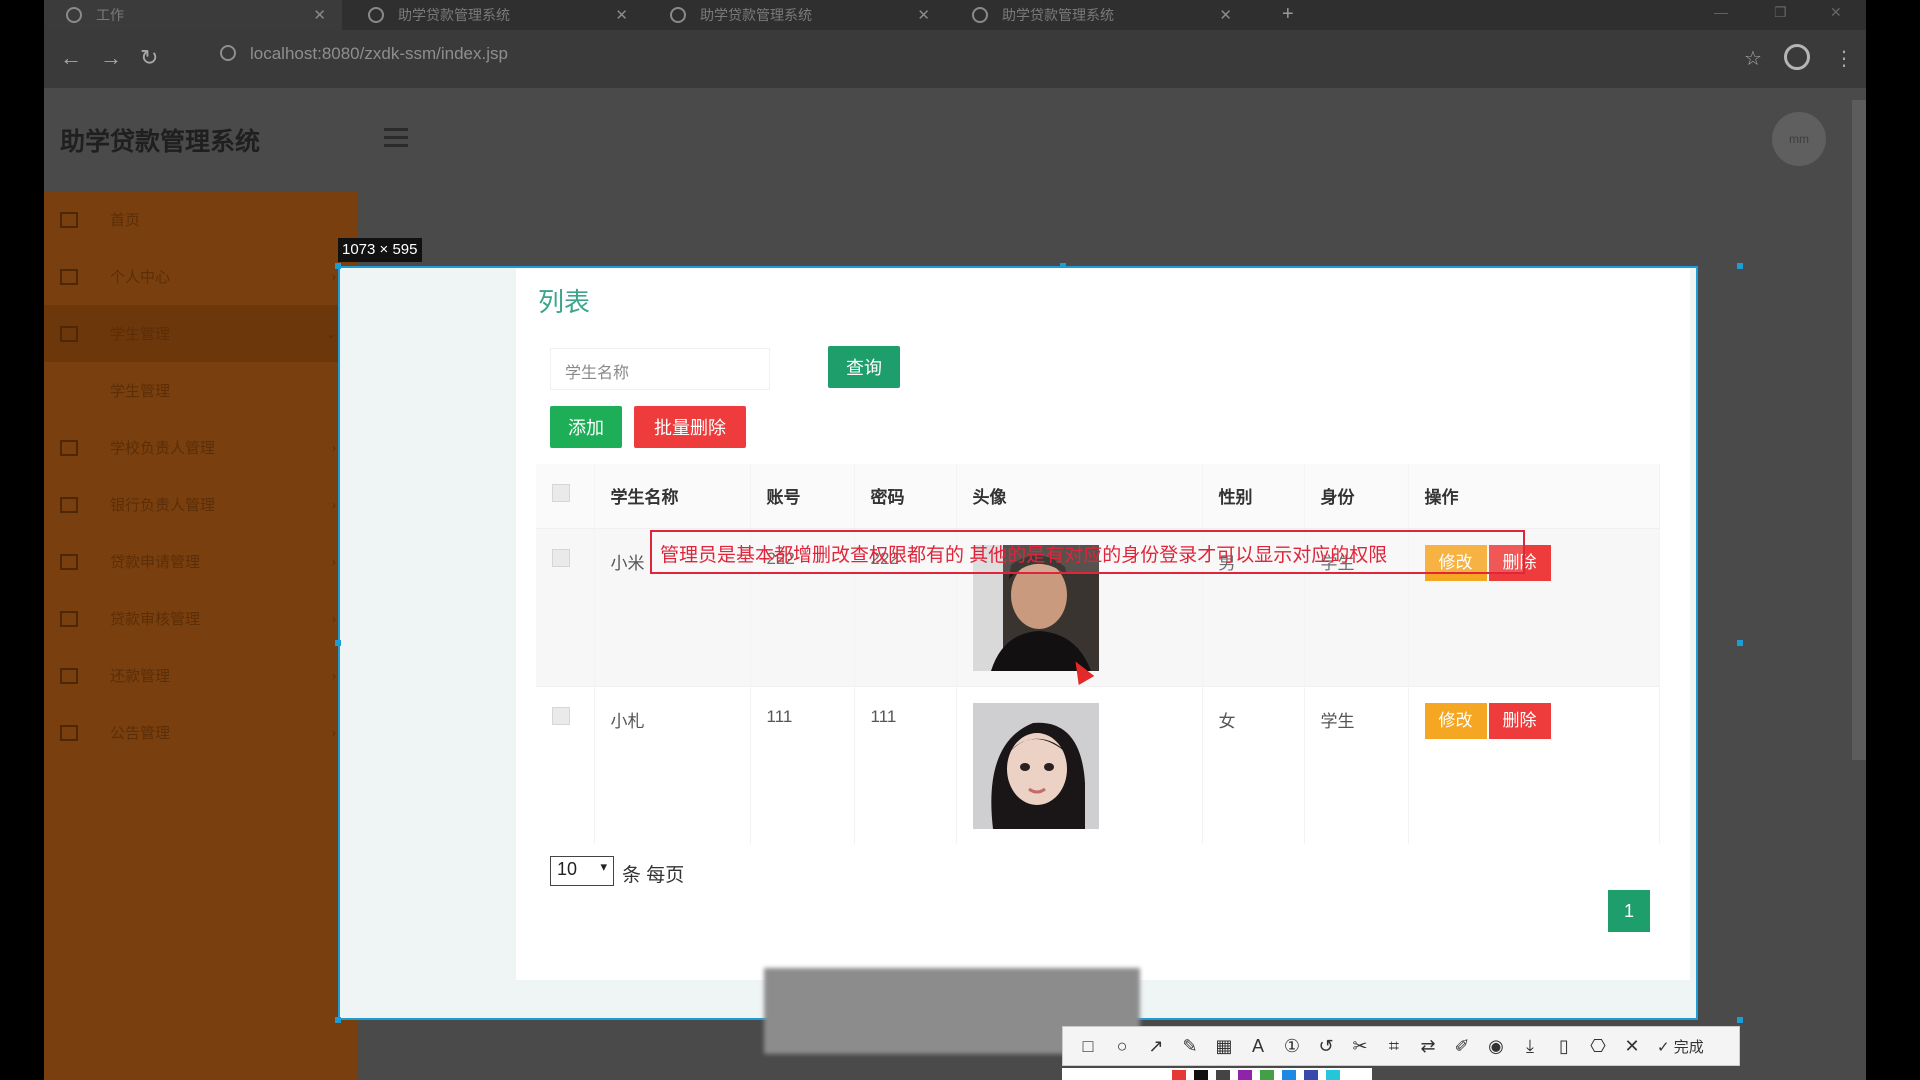 The image size is (1920, 1080). I want to click on translate-icon: ⇄, so click(1428, 1046).